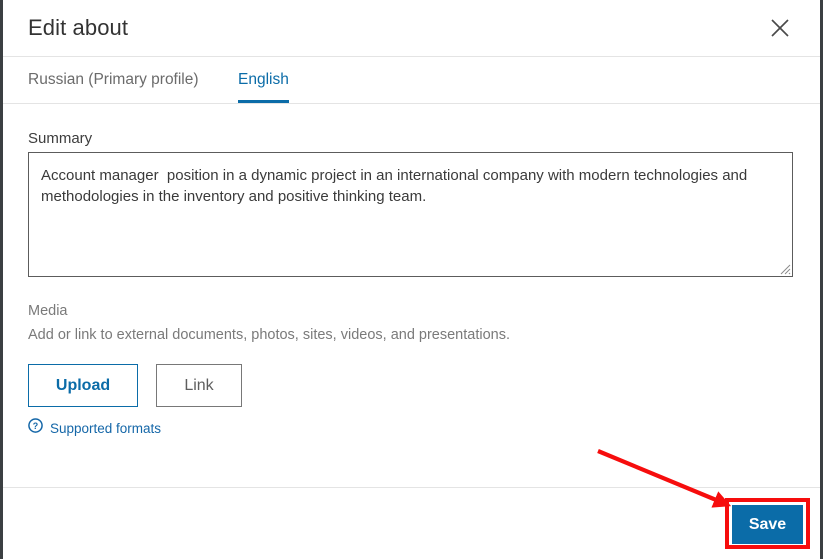 Image resolution: width=823 pixels, height=559 pixels. Describe the element at coordinates (411, 28) in the screenshot. I see `dialog-header: Edit about` at that location.